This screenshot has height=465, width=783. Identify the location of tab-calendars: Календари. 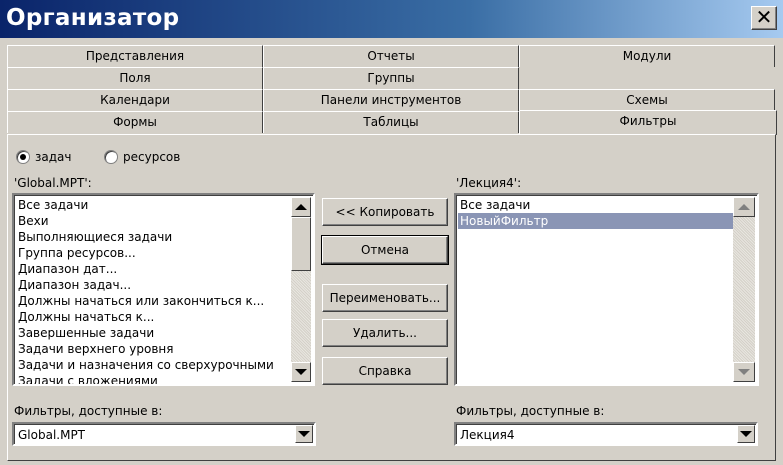
(135, 100).